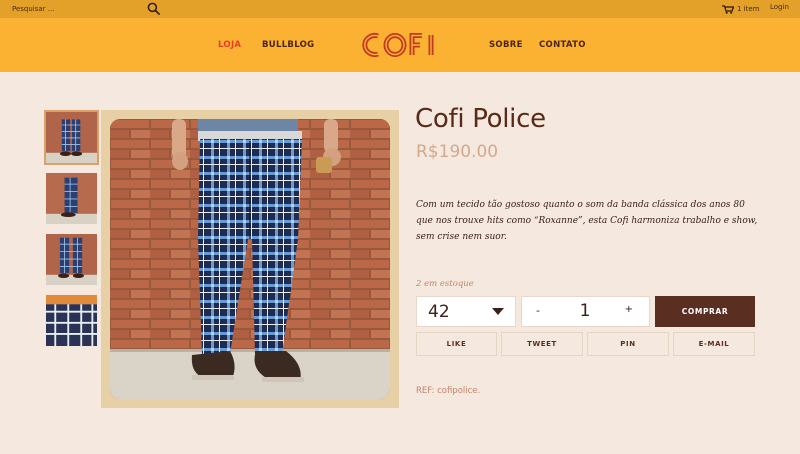  I want to click on search-input, so click(72, 9).